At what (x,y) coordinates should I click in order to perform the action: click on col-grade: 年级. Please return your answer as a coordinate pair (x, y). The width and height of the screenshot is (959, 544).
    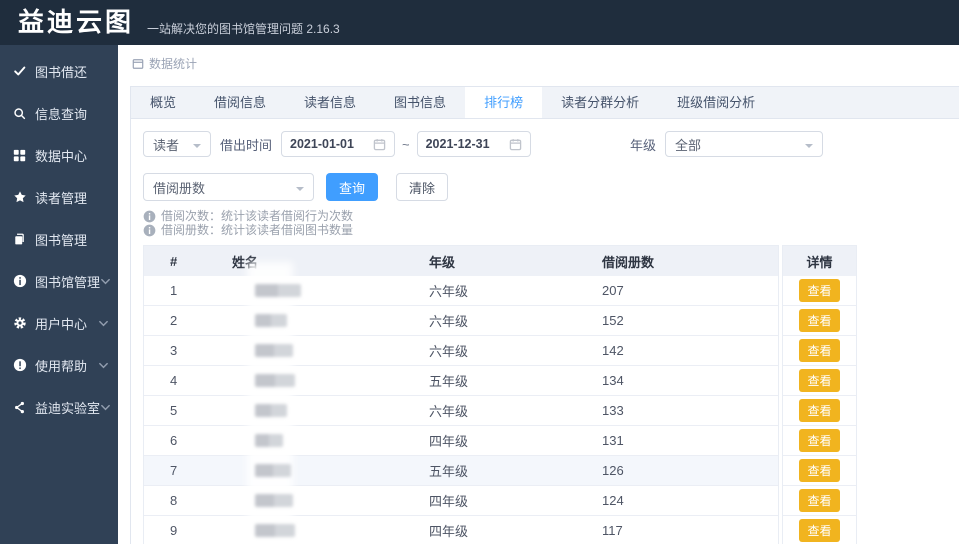
    Looking at the image, I should click on (509, 261).